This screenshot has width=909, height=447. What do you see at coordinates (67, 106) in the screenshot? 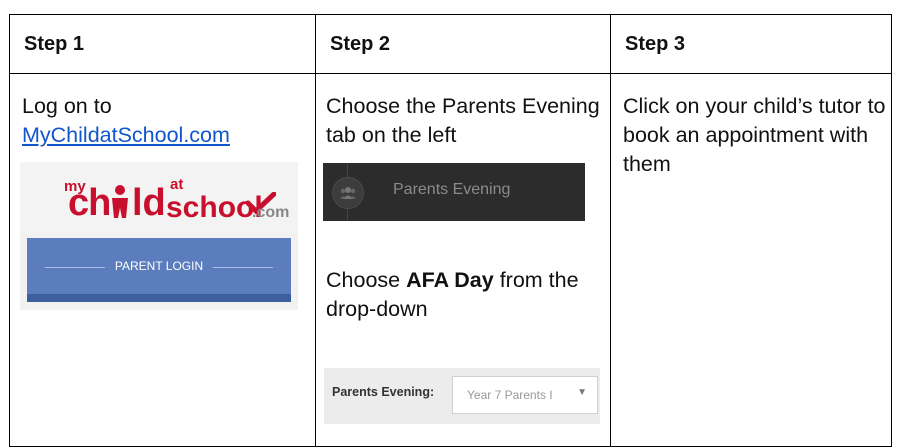
I see `step1-text: Log on to` at bounding box center [67, 106].